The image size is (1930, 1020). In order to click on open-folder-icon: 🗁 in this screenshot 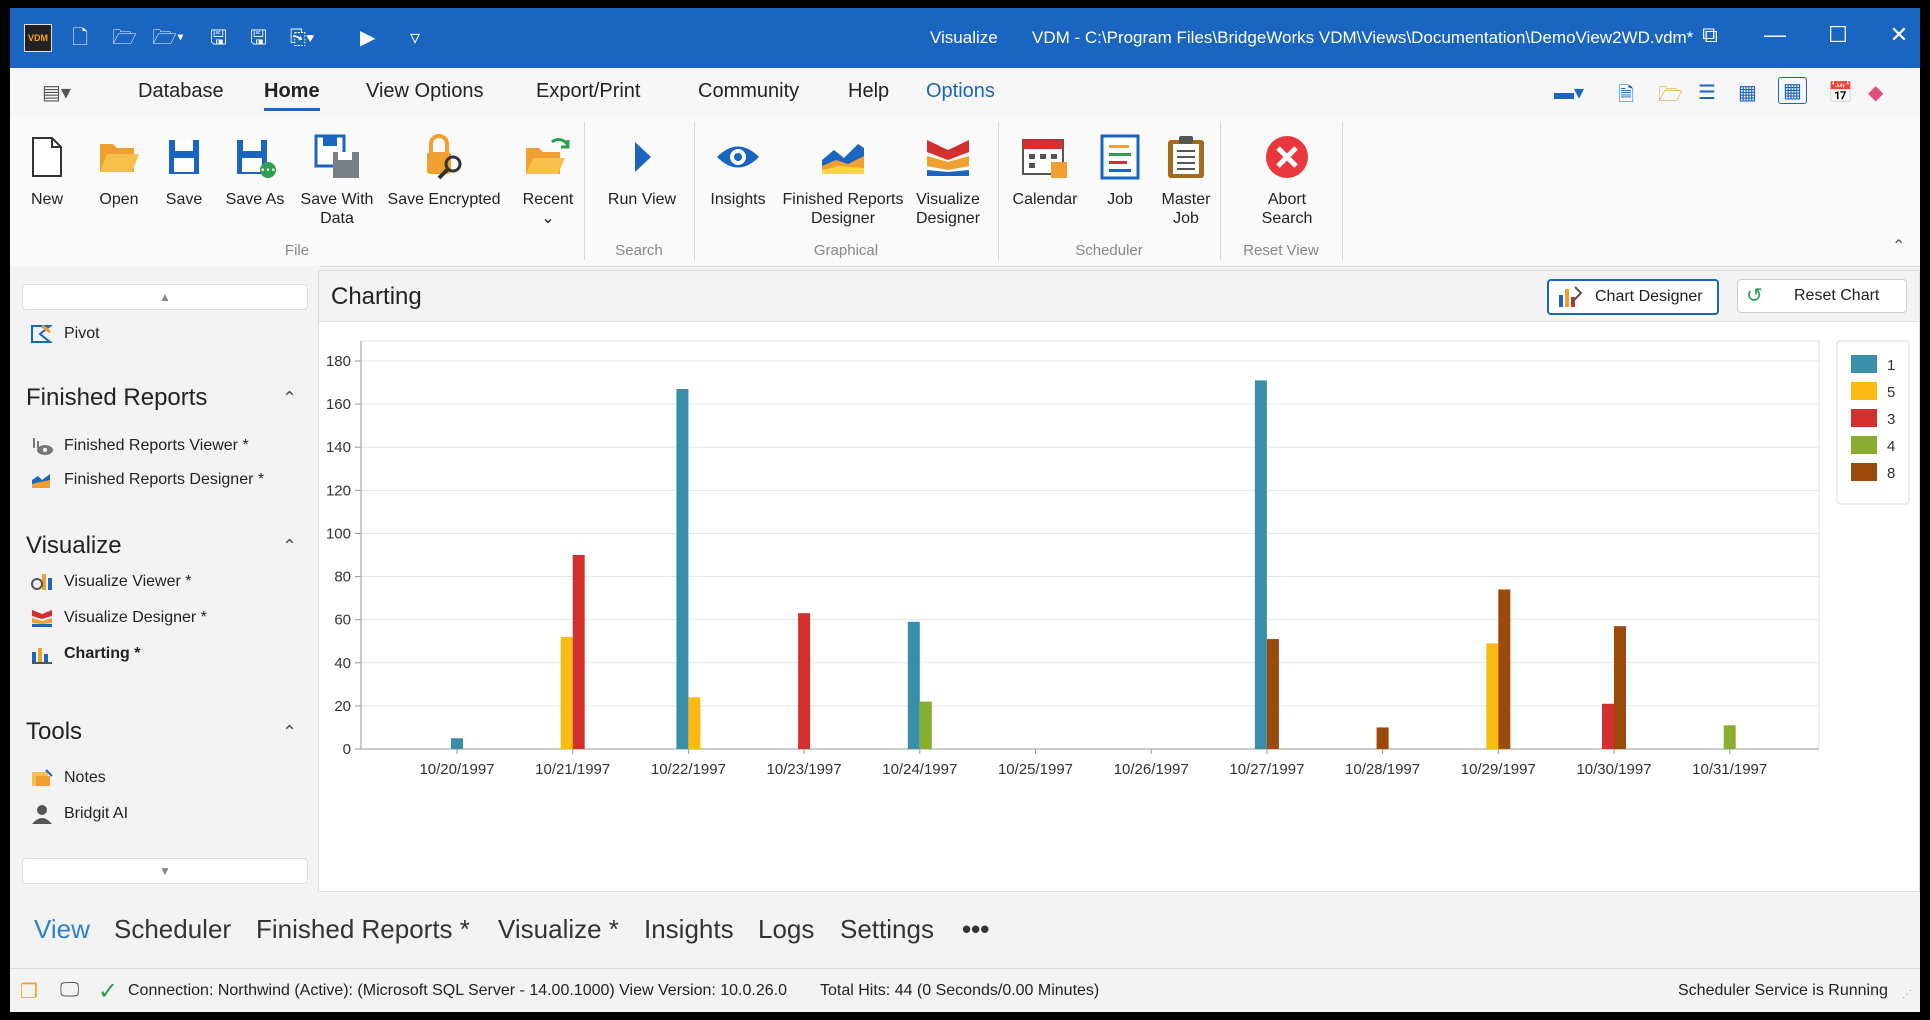, I will do `click(124, 38)`.